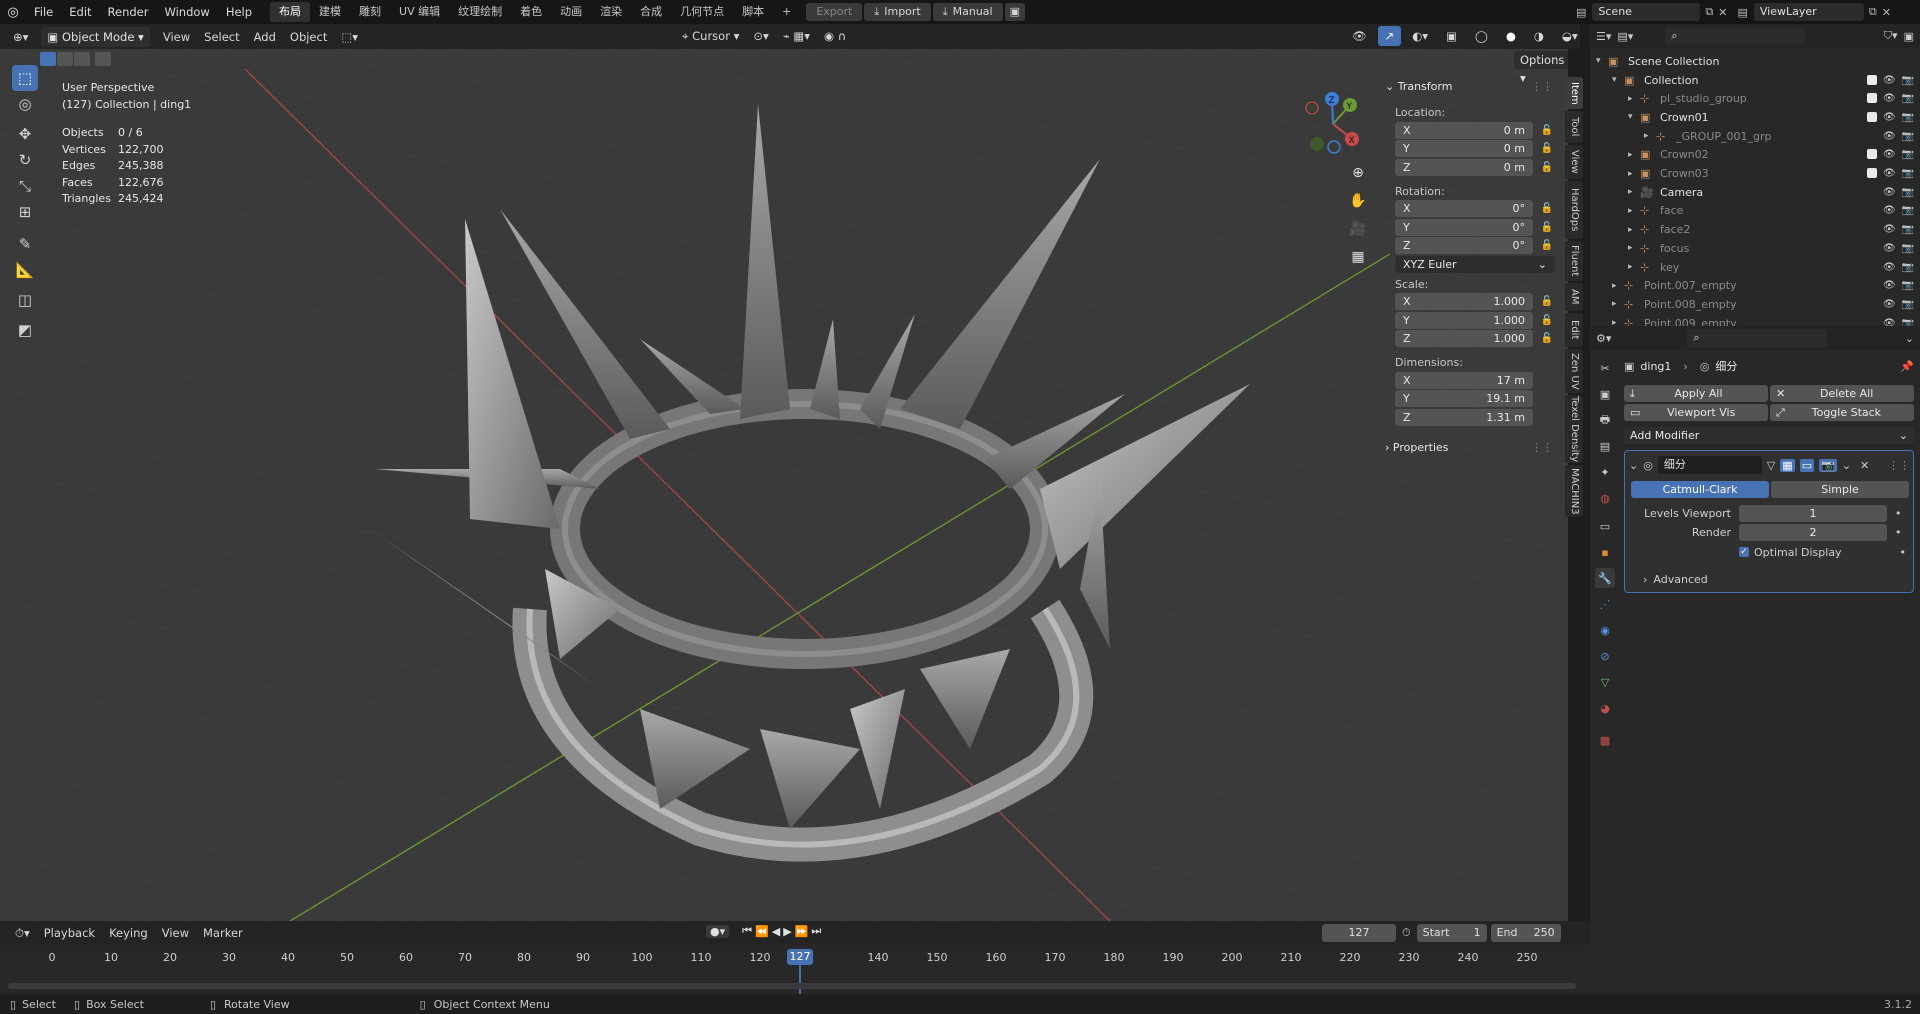  What do you see at coordinates (1605, 526) in the screenshot?
I see `collection-tab-icon: ▭` at bounding box center [1605, 526].